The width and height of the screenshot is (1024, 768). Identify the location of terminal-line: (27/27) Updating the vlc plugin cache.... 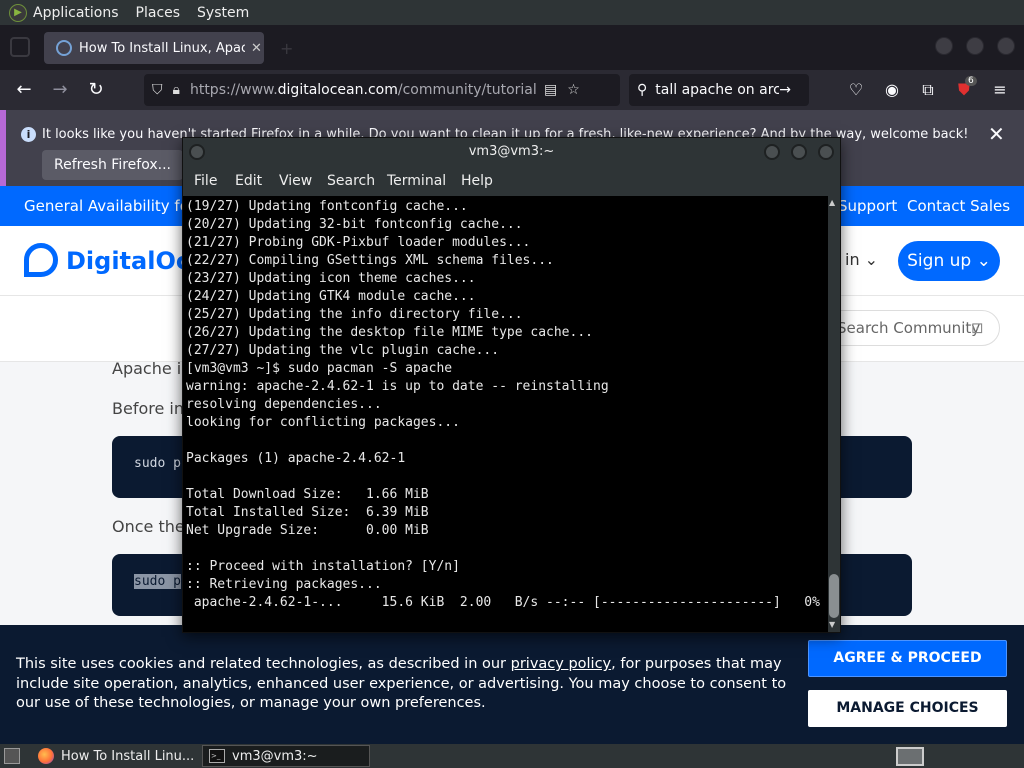
(343, 350).